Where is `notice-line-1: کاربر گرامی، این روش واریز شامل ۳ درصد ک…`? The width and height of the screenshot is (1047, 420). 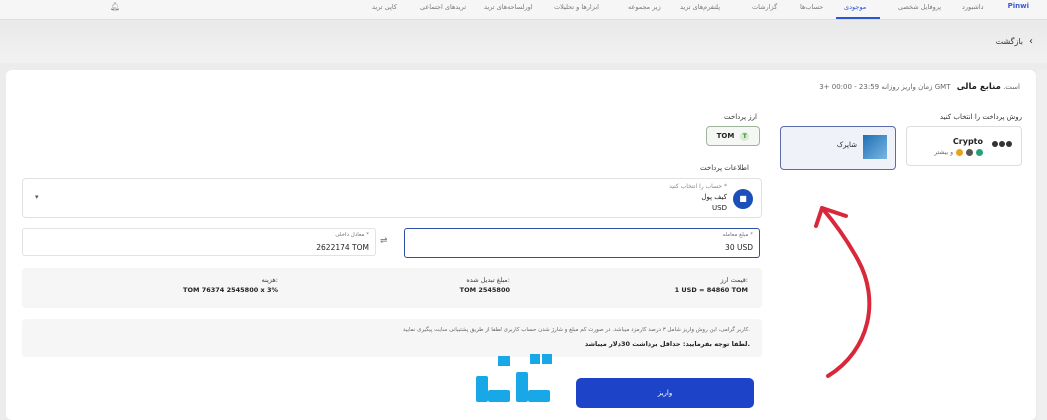 notice-line-1: کاربر گرامی، این روش واریز شامل ۳ درصد ک… is located at coordinates (576, 330).